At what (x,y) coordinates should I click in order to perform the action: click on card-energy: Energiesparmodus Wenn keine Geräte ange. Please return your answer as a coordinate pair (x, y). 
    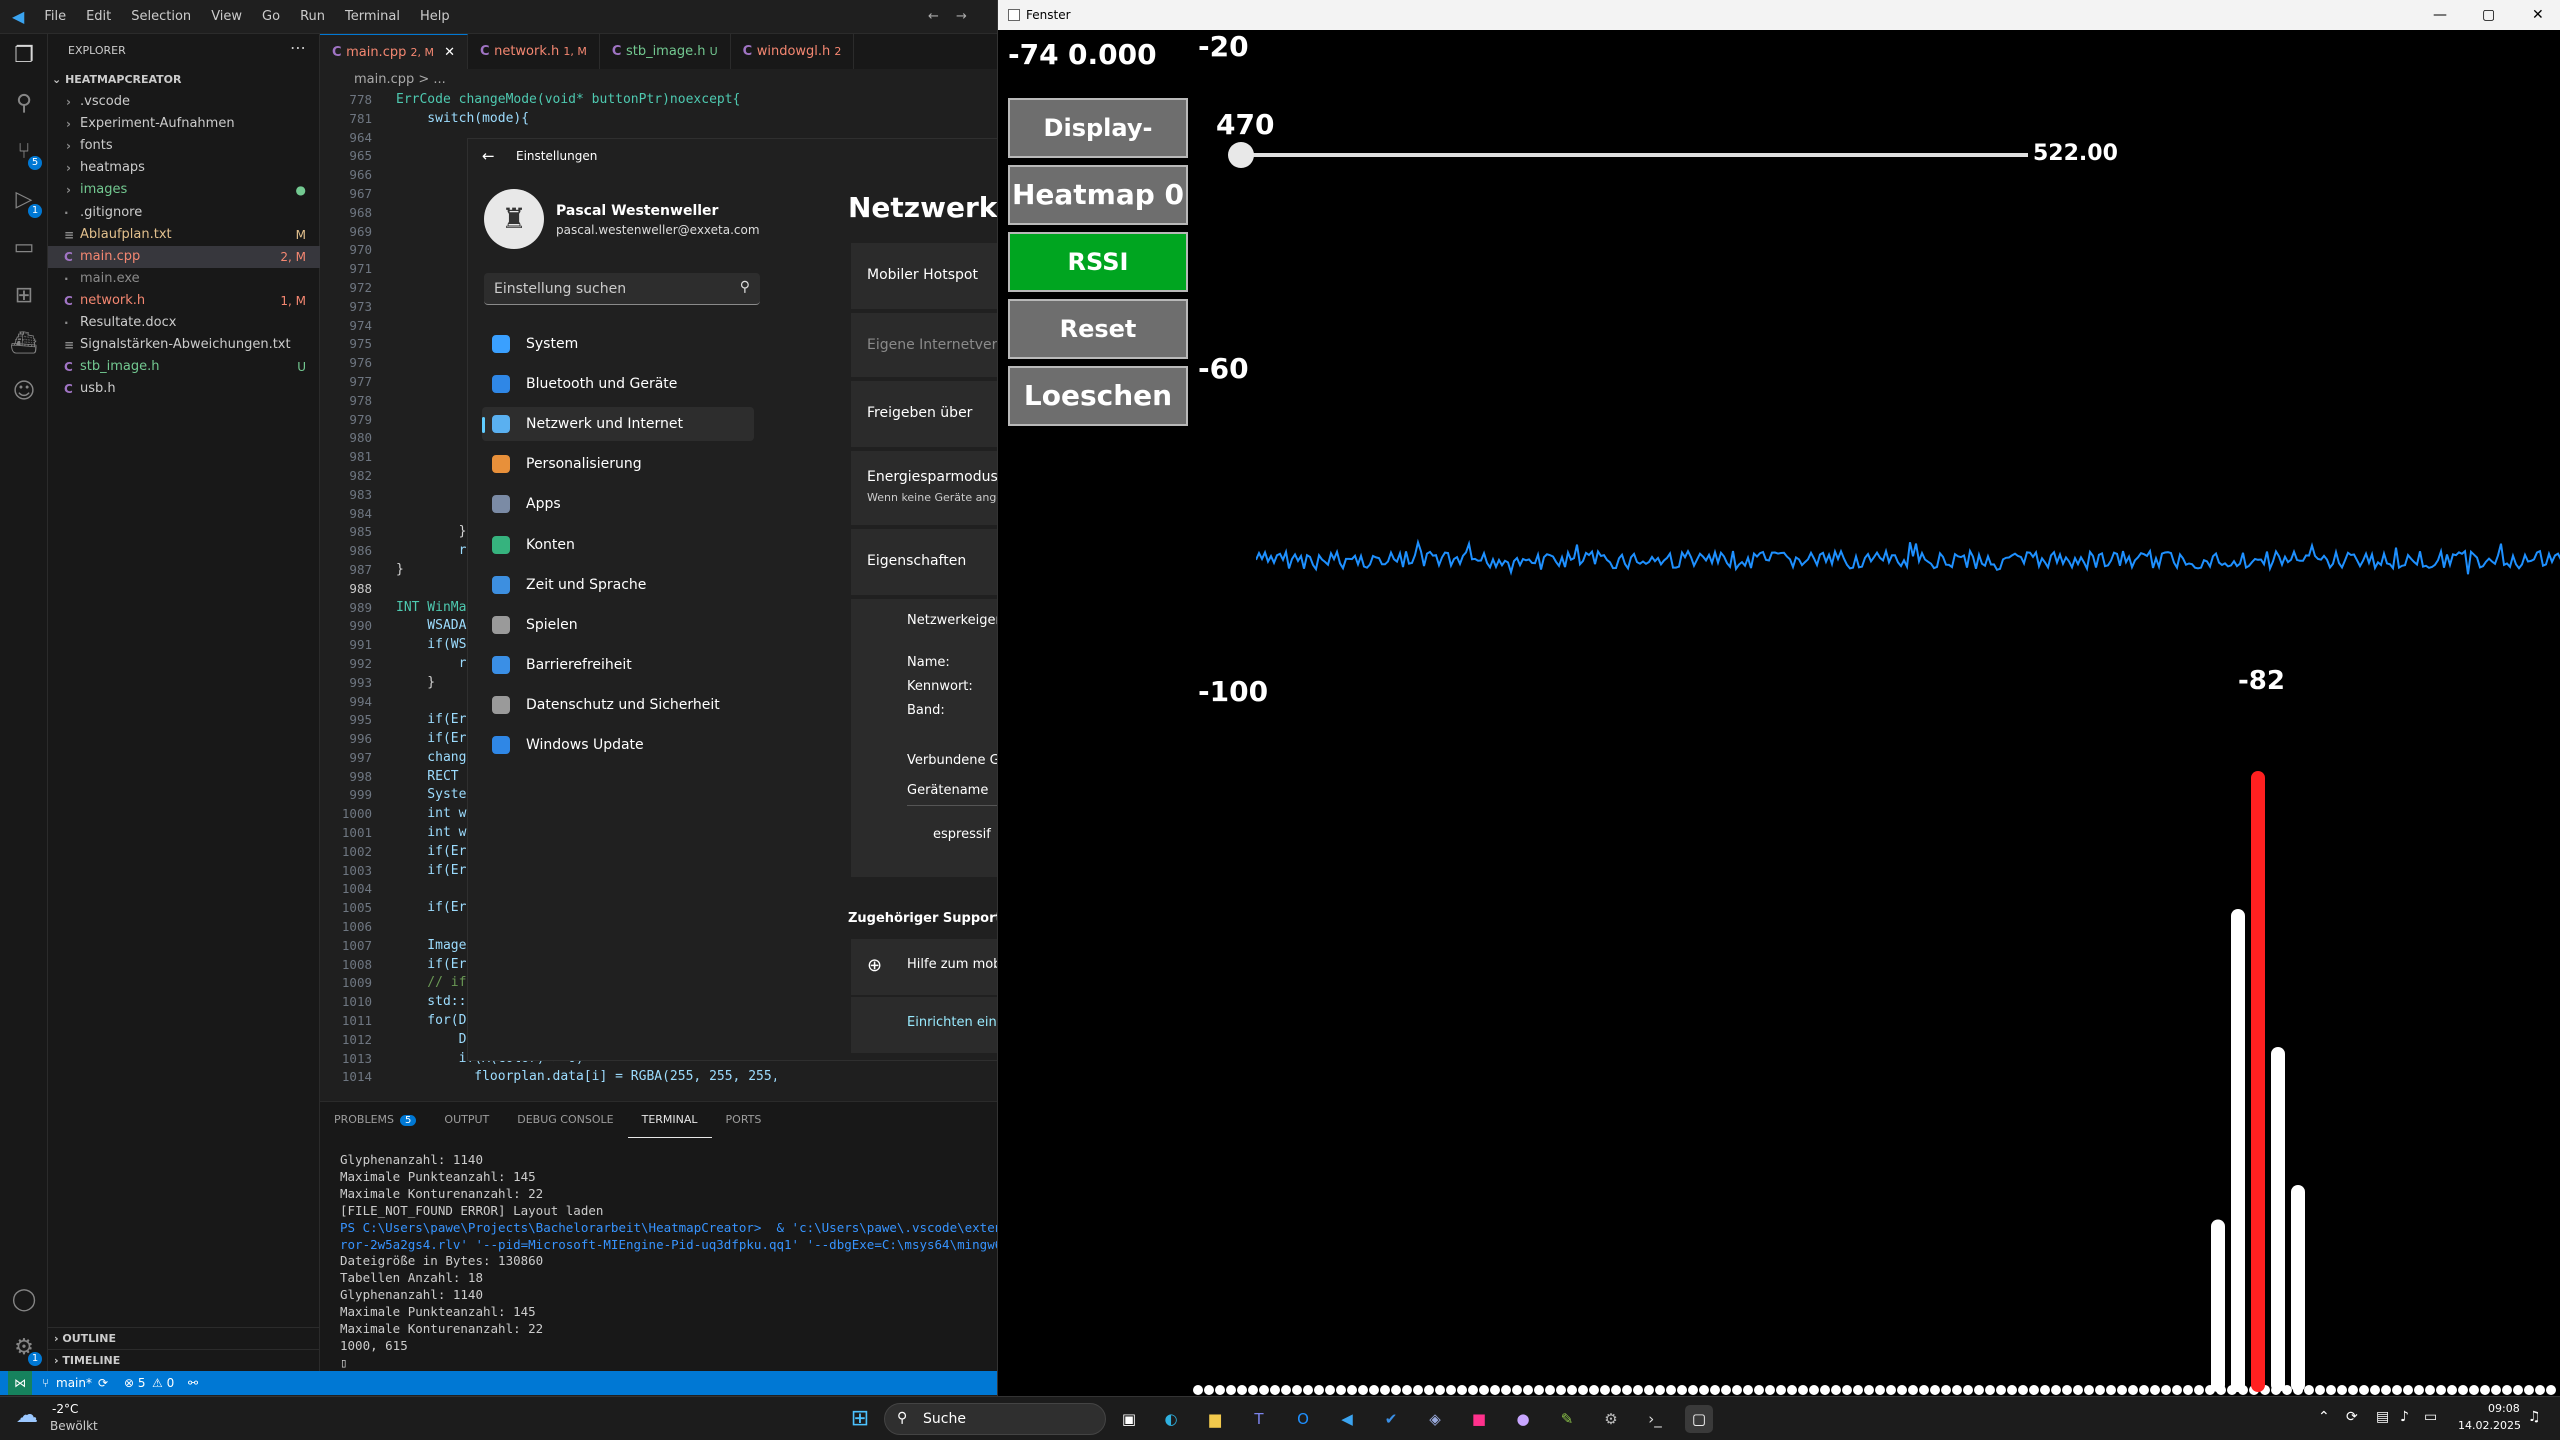
    Looking at the image, I should click on (927, 488).